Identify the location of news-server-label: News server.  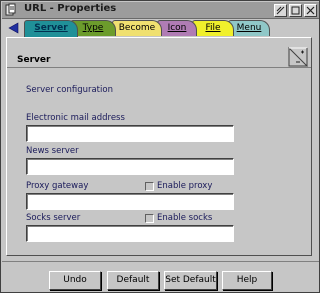
(52, 151).